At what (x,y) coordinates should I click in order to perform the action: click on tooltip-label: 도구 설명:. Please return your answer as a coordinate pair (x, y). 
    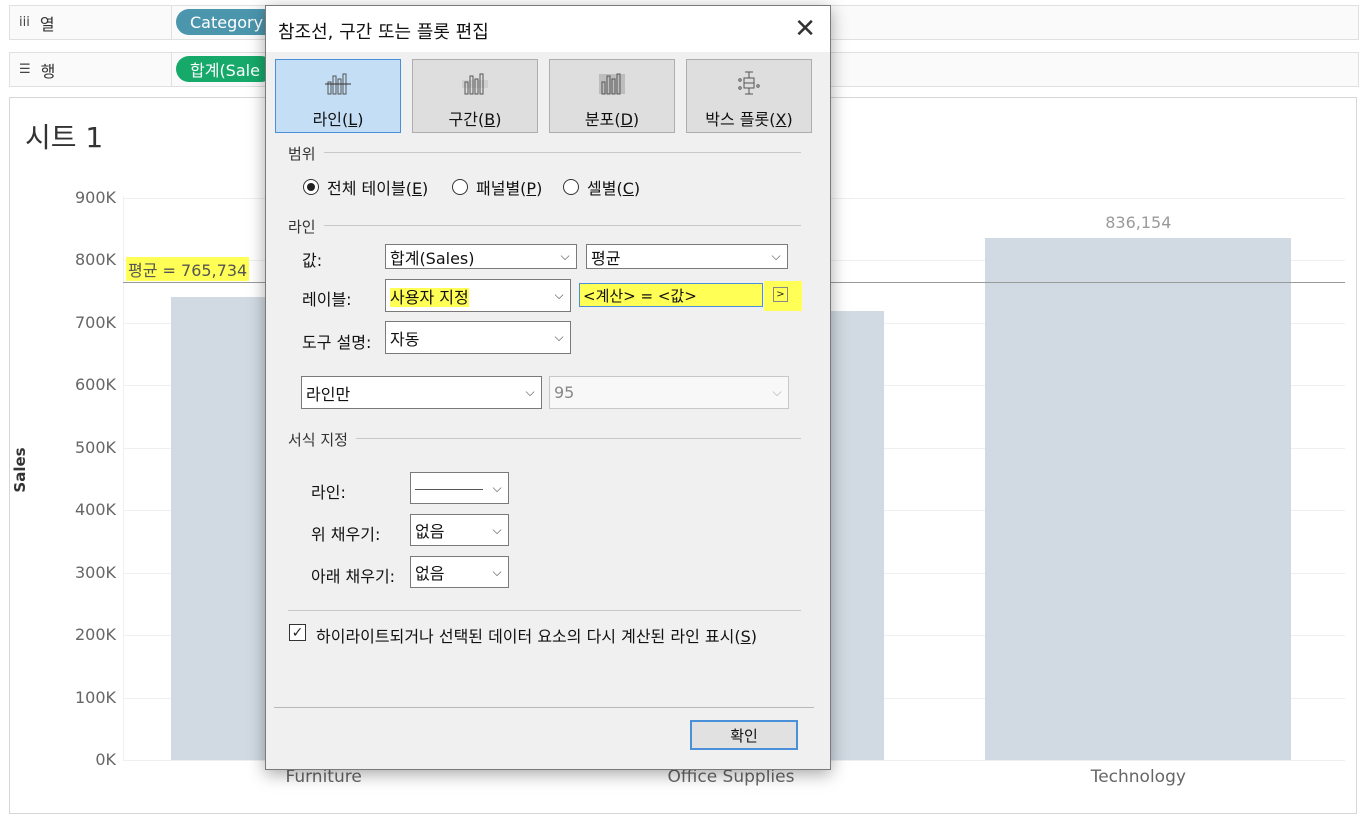
    Looking at the image, I should click on (337, 342).